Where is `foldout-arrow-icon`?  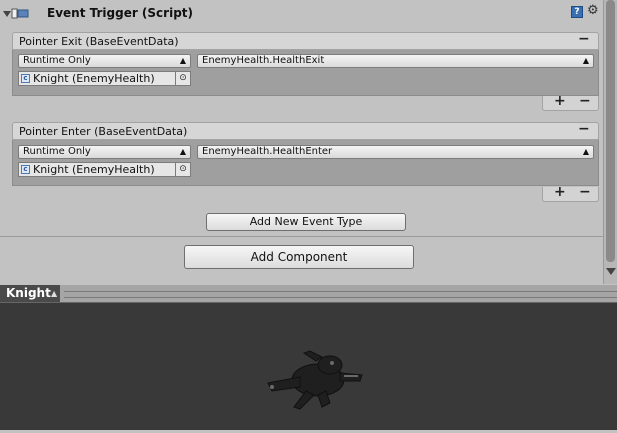
foldout-arrow-icon is located at coordinates (7, 14).